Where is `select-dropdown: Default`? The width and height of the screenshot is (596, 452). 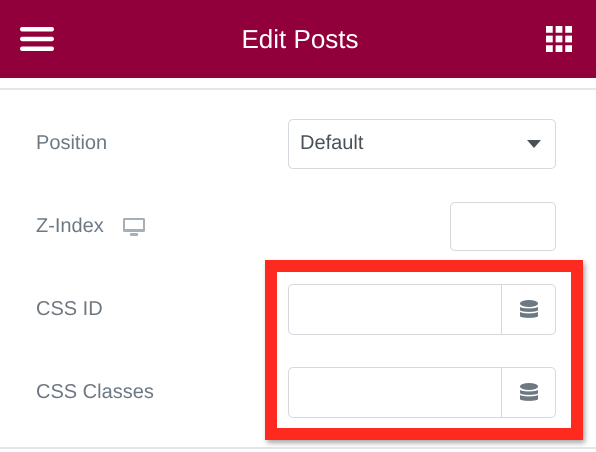
select-dropdown: Default is located at coordinates (422, 143).